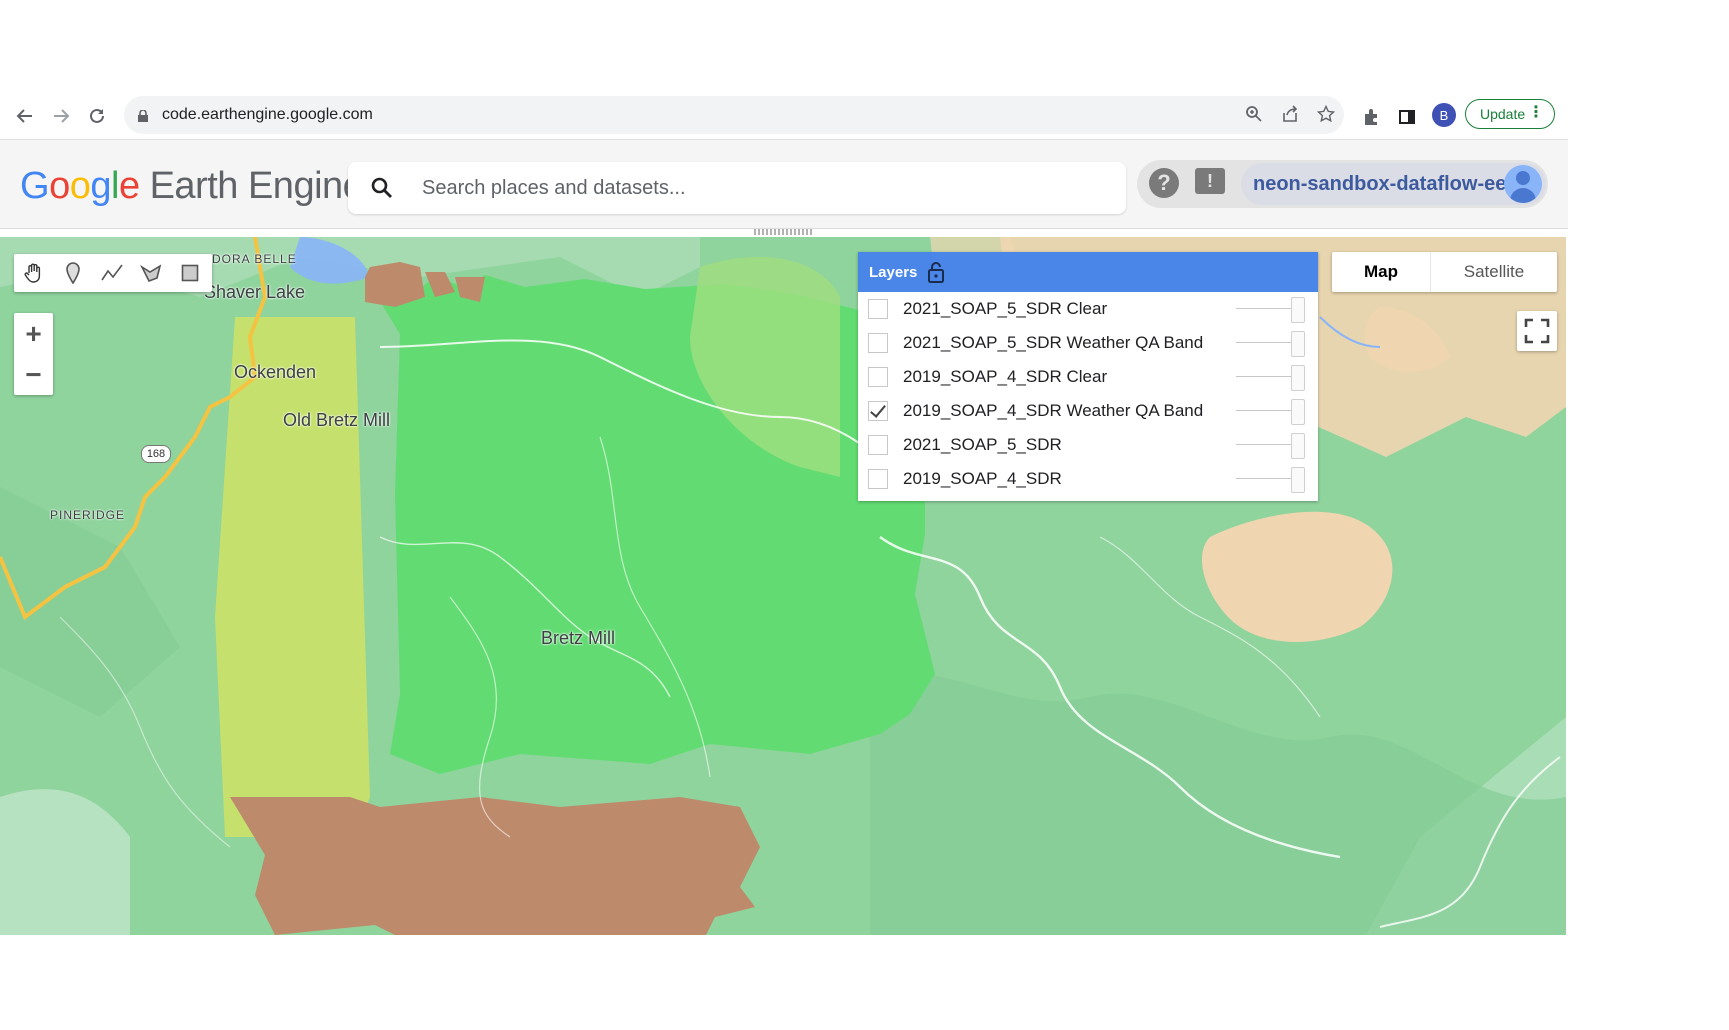 The image size is (1729, 1030). What do you see at coordinates (1371, 117) in the screenshot?
I see `extensions-icon` at bounding box center [1371, 117].